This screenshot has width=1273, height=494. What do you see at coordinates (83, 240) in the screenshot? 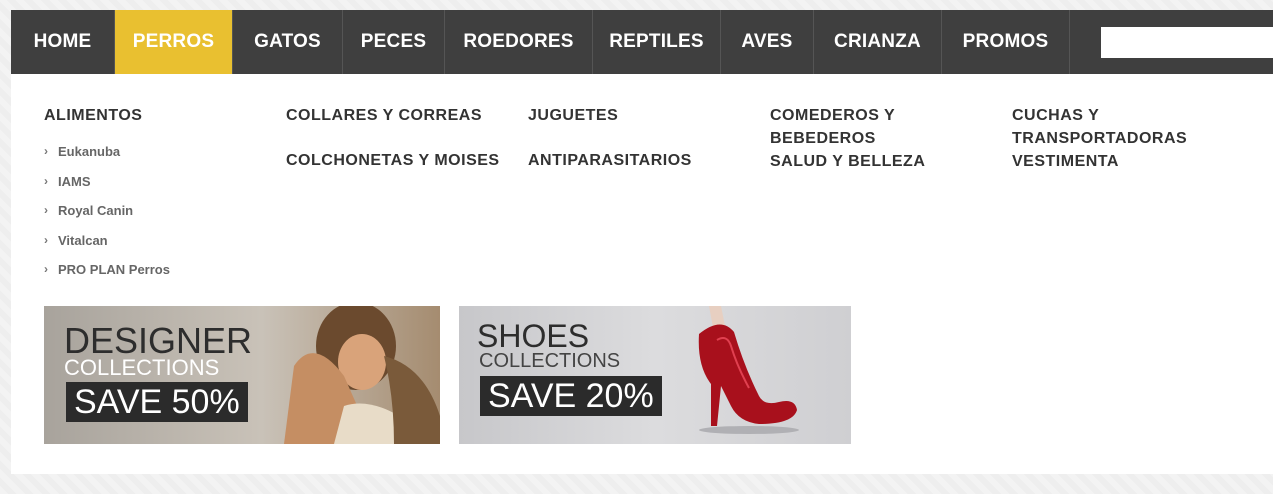
I see `brand-label: Vitalcan` at bounding box center [83, 240].